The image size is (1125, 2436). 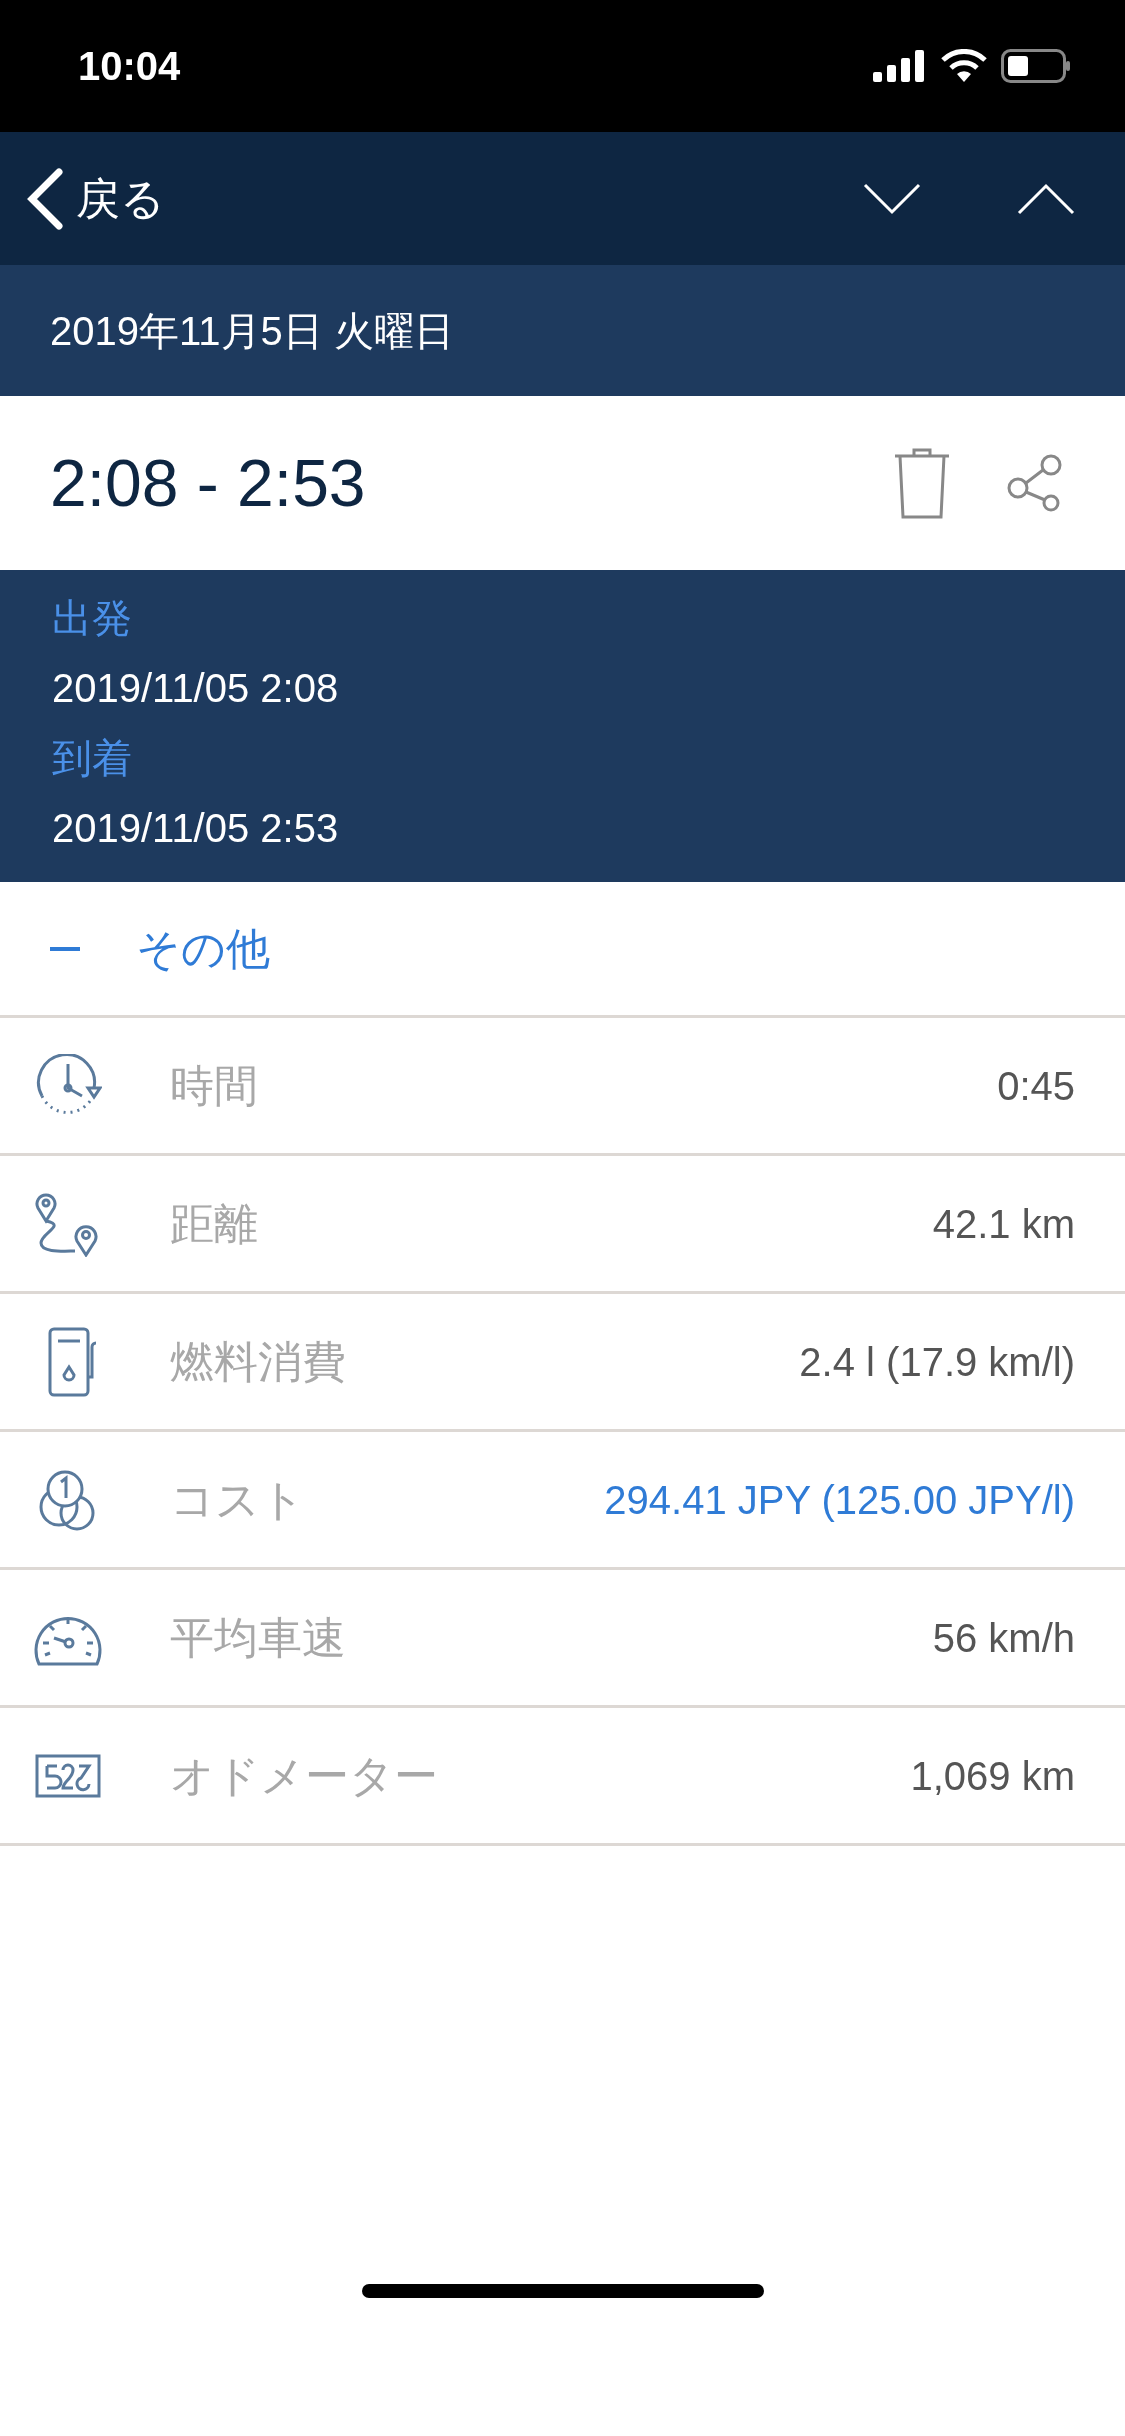 I want to click on trip-time-range: 2:08 - 2:53, so click(x=208, y=483).